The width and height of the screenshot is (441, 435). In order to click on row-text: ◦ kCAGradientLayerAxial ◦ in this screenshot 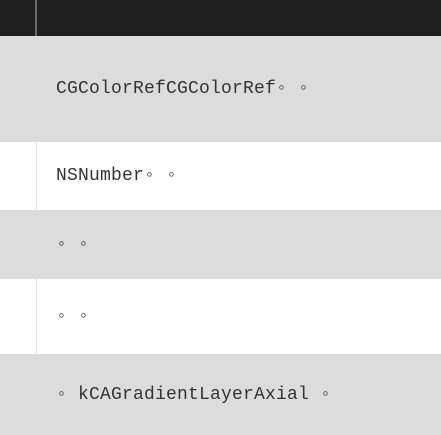, I will do `click(194, 394)`.